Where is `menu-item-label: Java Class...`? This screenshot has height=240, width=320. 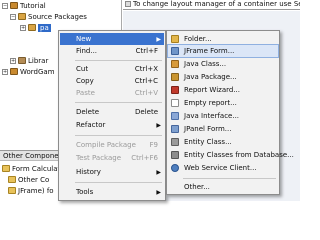 menu-item-label: Java Class... is located at coordinates (205, 64).